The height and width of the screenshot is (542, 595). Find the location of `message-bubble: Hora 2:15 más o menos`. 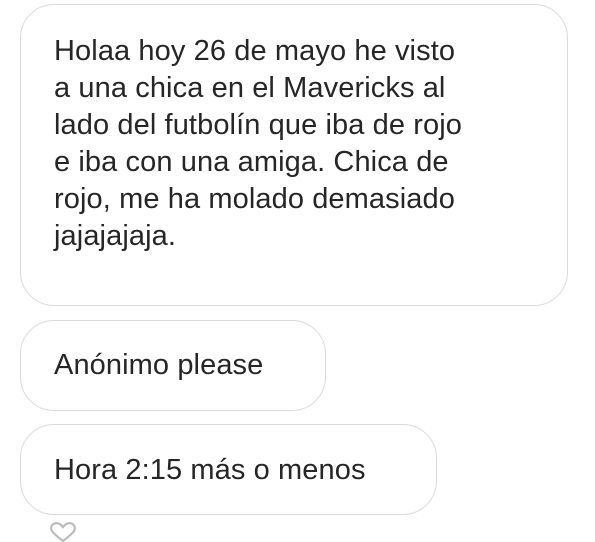

message-bubble: Hora 2:15 más o menos is located at coordinates (228, 469).